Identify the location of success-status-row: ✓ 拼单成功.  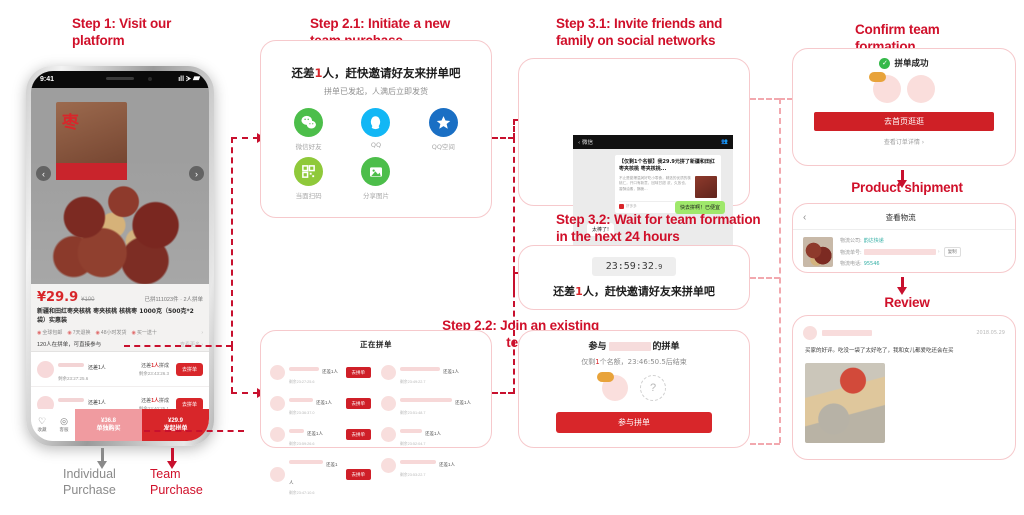
(904, 63).